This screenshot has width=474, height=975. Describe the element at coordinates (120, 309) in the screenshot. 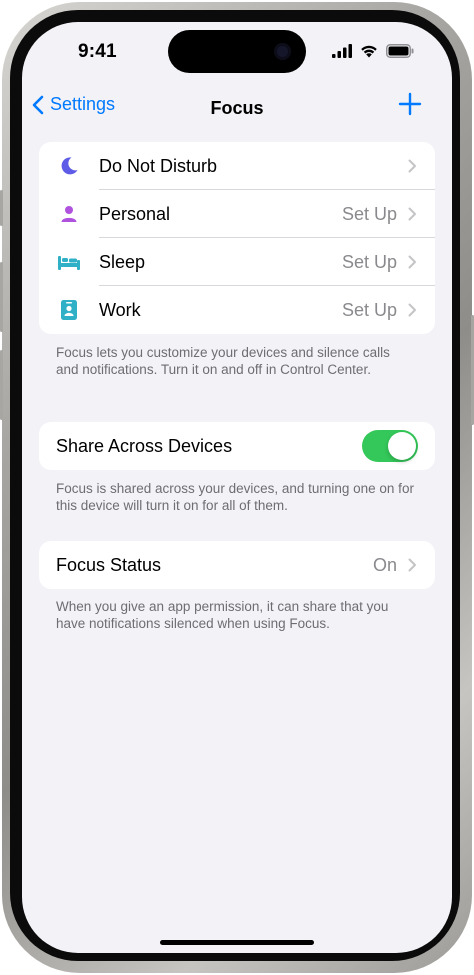

I see `focus-mode-label: Work` at that location.